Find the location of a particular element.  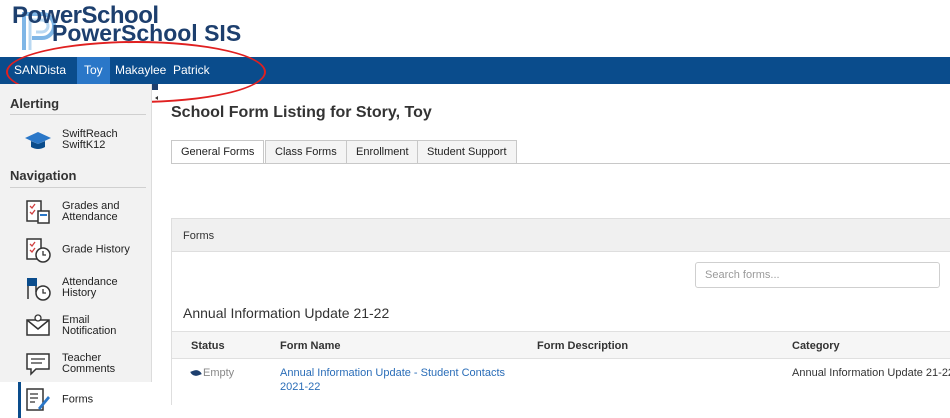

sidebar-item-grades-attendance: Grades and Attendance is located at coordinates (76, 212).